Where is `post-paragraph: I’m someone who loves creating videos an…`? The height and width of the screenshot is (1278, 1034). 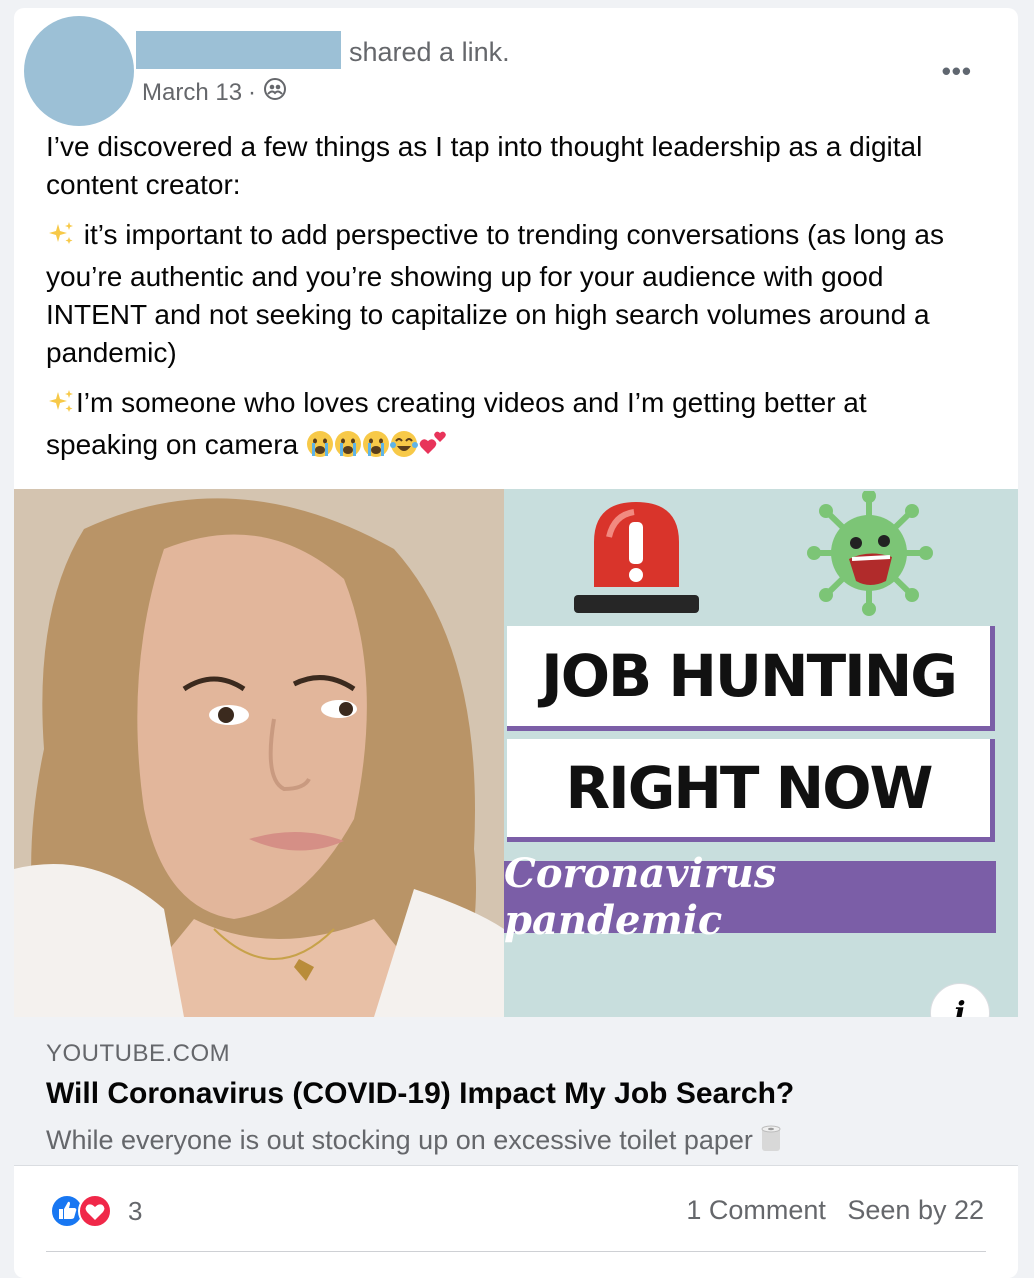 post-paragraph: I’m someone who loves creating videos an… is located at coordinates (516, 426).